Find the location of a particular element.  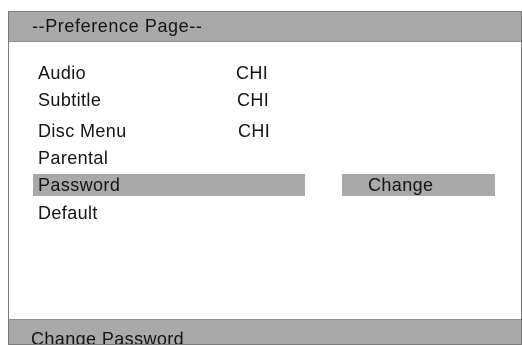

menu-item-password: Password Change is located at coordinates (265, 185).